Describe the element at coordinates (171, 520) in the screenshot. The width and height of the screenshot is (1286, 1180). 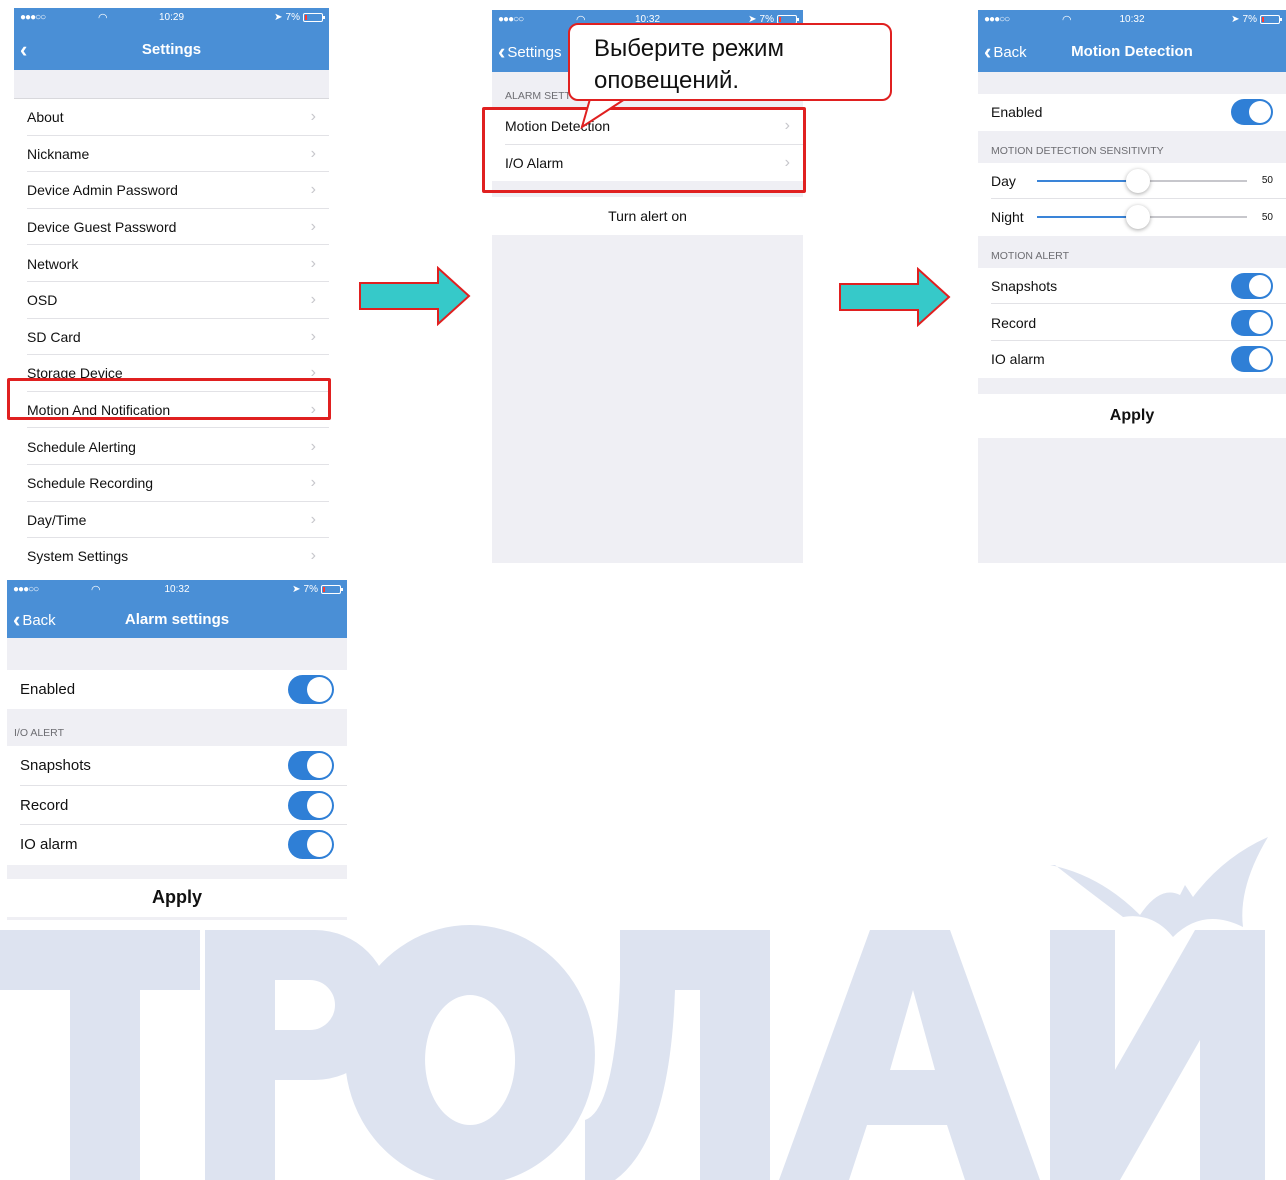
I see `settings-item-day-time: Day/Time ›` at that location.